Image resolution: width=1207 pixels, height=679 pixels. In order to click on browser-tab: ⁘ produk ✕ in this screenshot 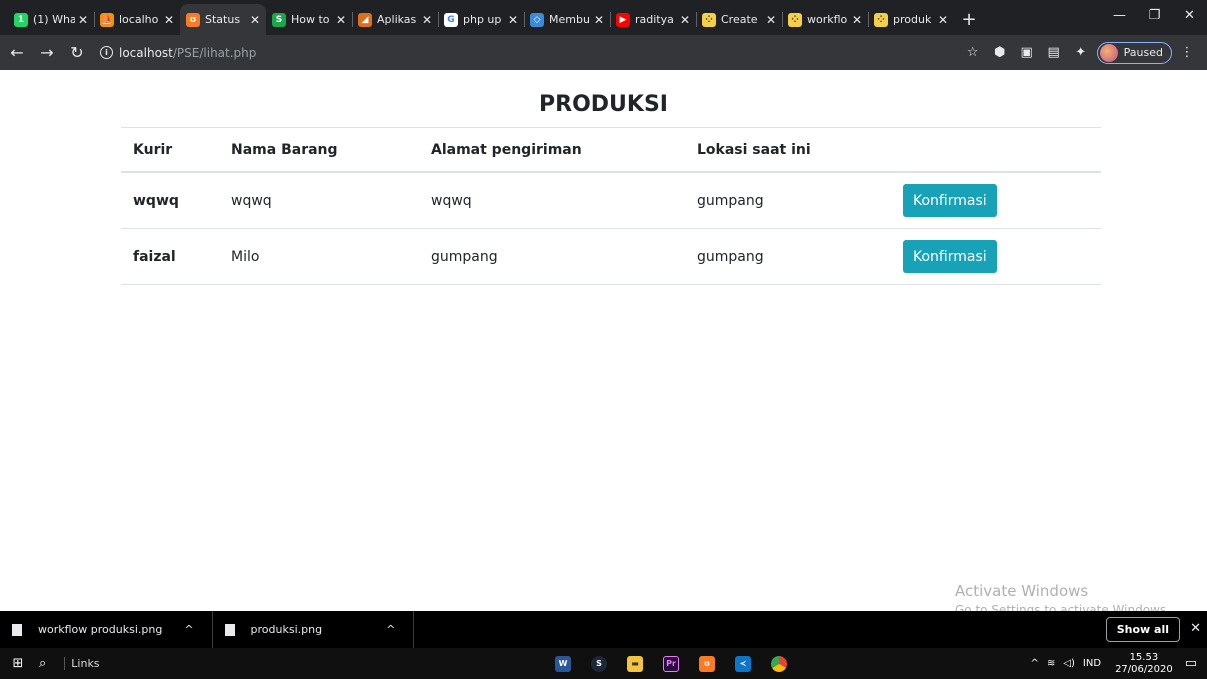, I will do `click(911, 19)`.